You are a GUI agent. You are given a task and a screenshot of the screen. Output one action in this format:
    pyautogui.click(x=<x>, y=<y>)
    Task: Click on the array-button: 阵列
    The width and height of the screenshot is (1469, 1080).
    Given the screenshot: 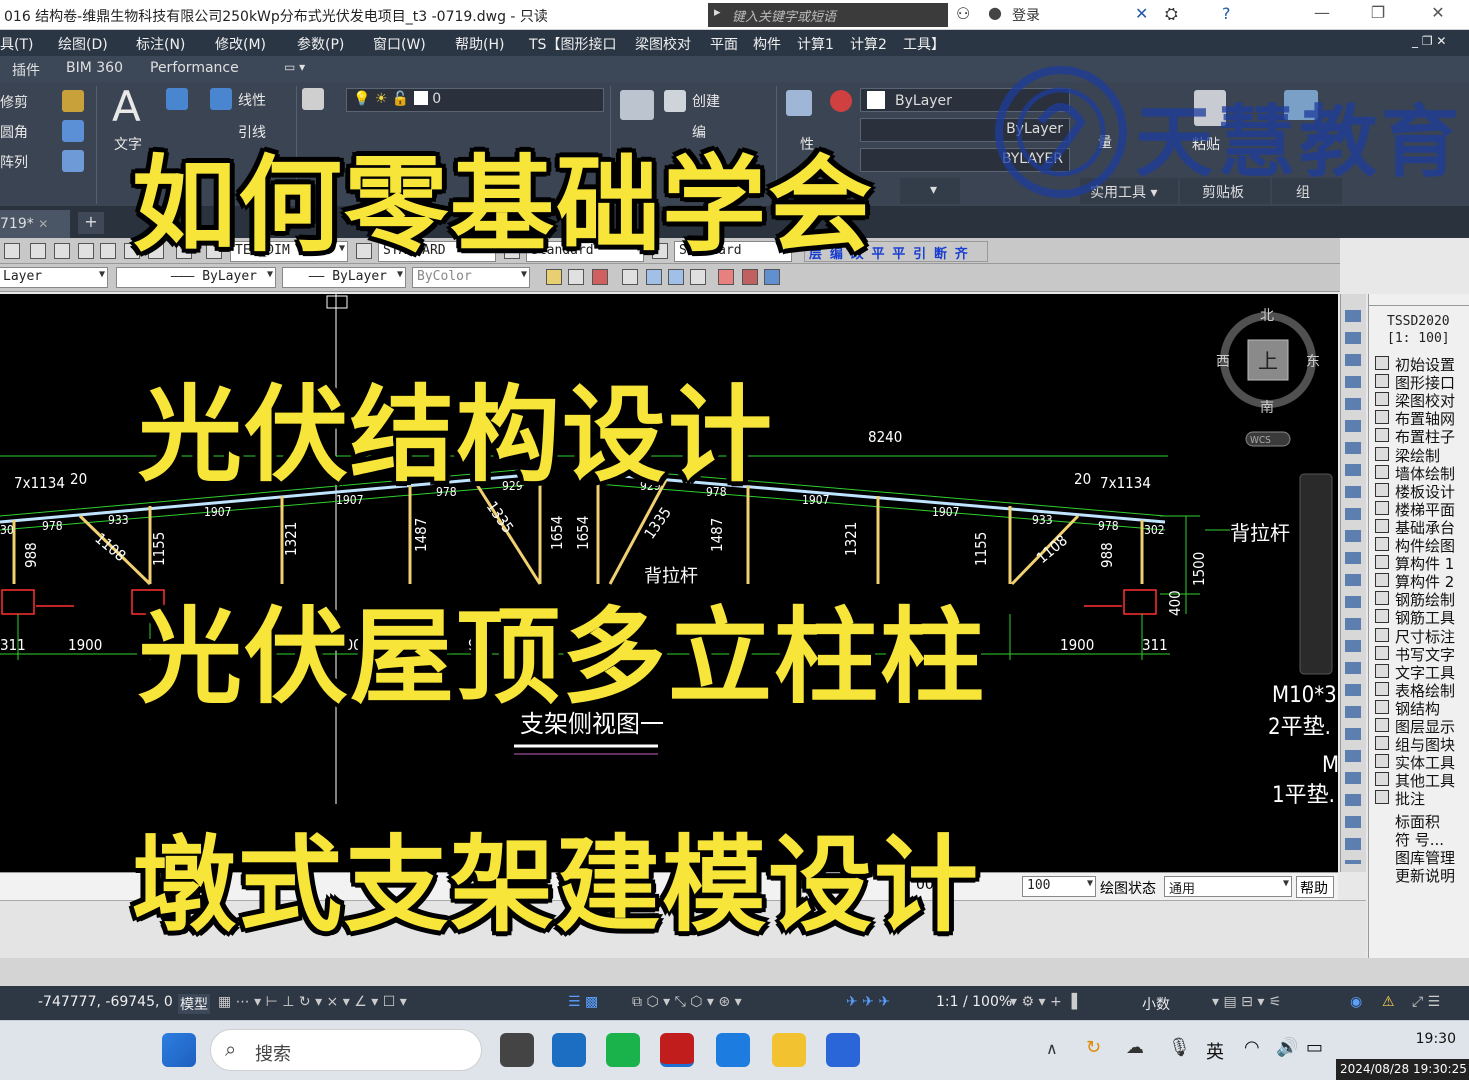 What is the action you would take?
    pyautogui.click(x=14, y=162)
    